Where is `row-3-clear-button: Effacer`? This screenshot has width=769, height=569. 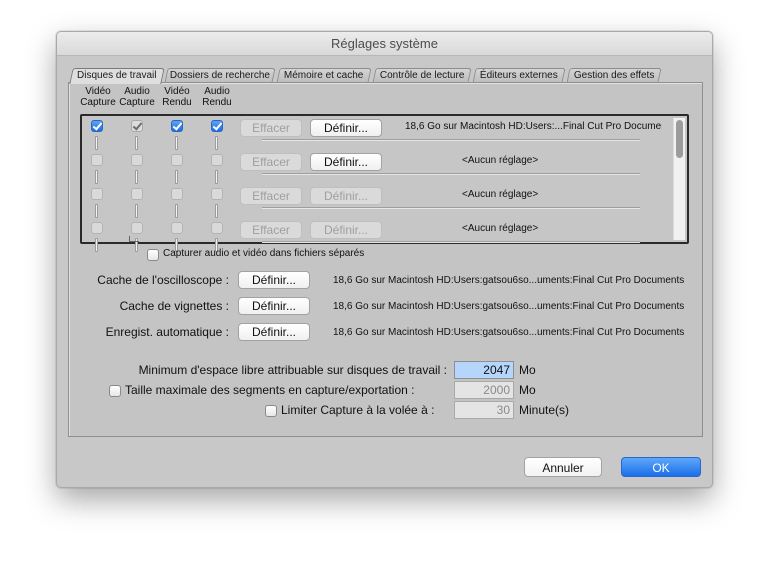
row-3-clear-button: Effacer is located at coordinates (271, 230).